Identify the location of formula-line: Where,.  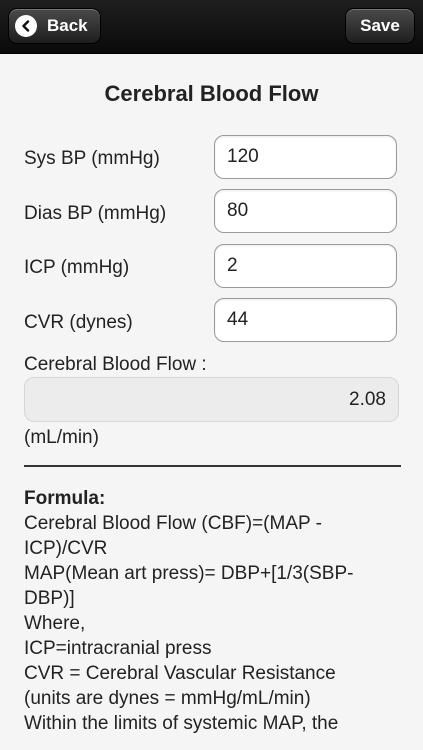
(55, 623).